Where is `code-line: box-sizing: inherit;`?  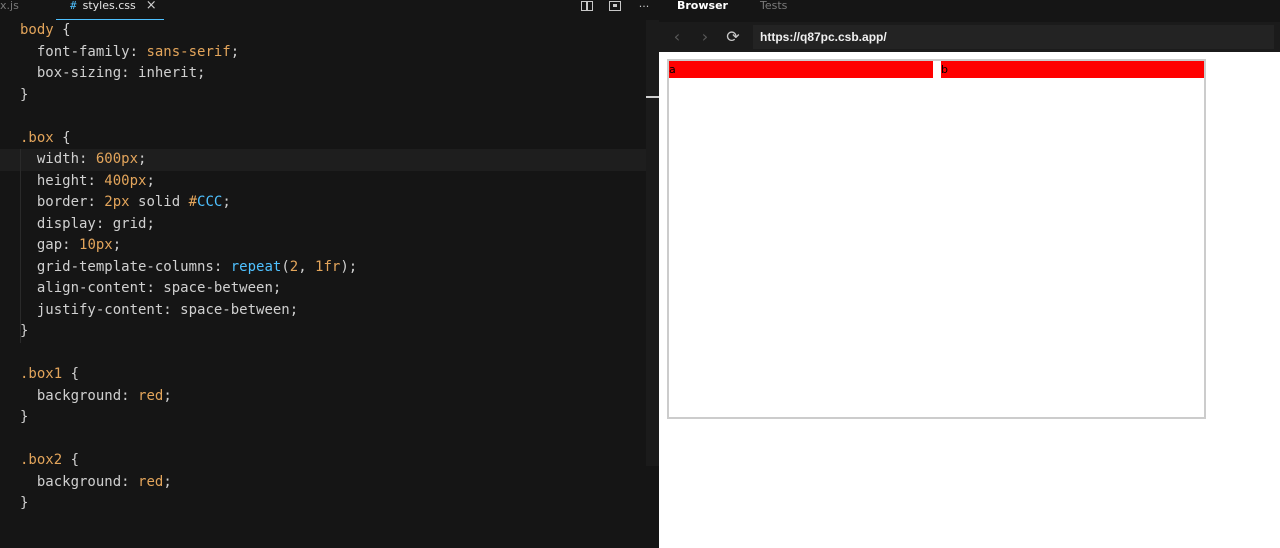
code-line: box-sizing: inherit; is located at coordinates (121, 73).